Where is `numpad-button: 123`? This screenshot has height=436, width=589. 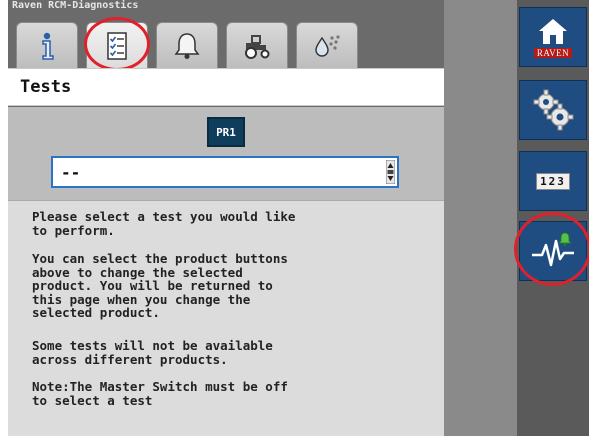
numpad-button: 123 is located at coordinates (553, 181).